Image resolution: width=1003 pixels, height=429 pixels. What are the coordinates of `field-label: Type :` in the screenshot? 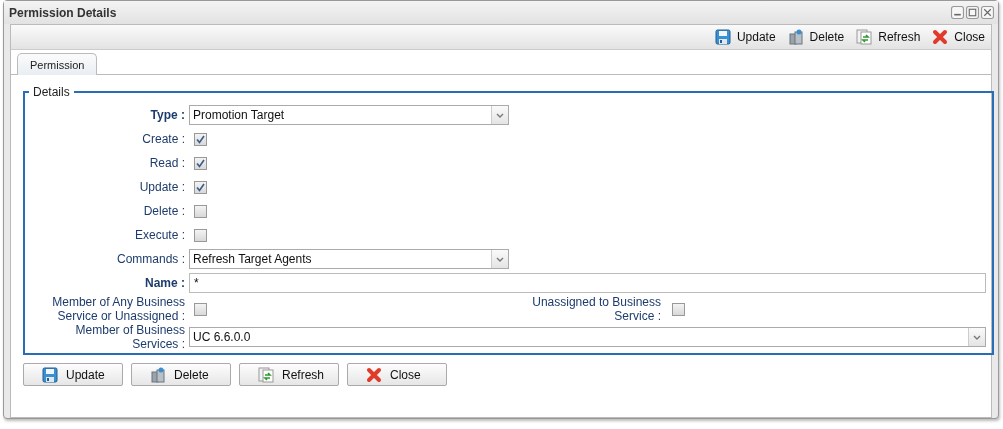 It's located at (167, 115).